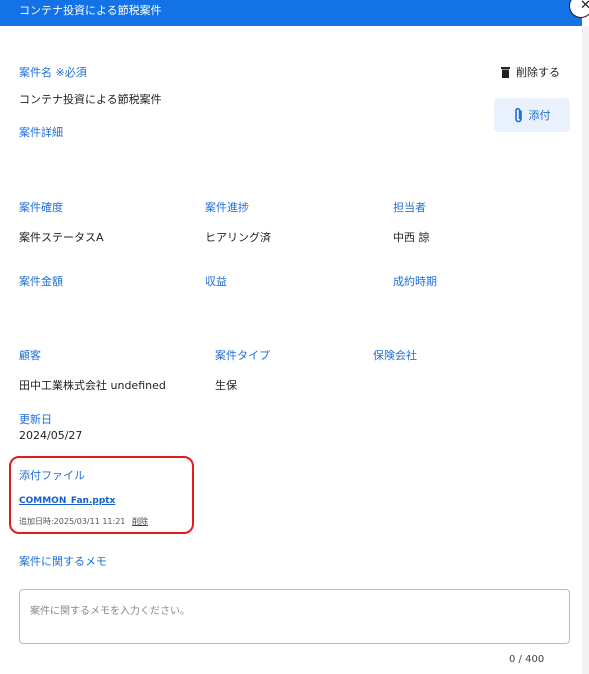  Describe the element at coordinates (227, 207) in the screenshot. I see `progress-label: 案件進捗` at that location.